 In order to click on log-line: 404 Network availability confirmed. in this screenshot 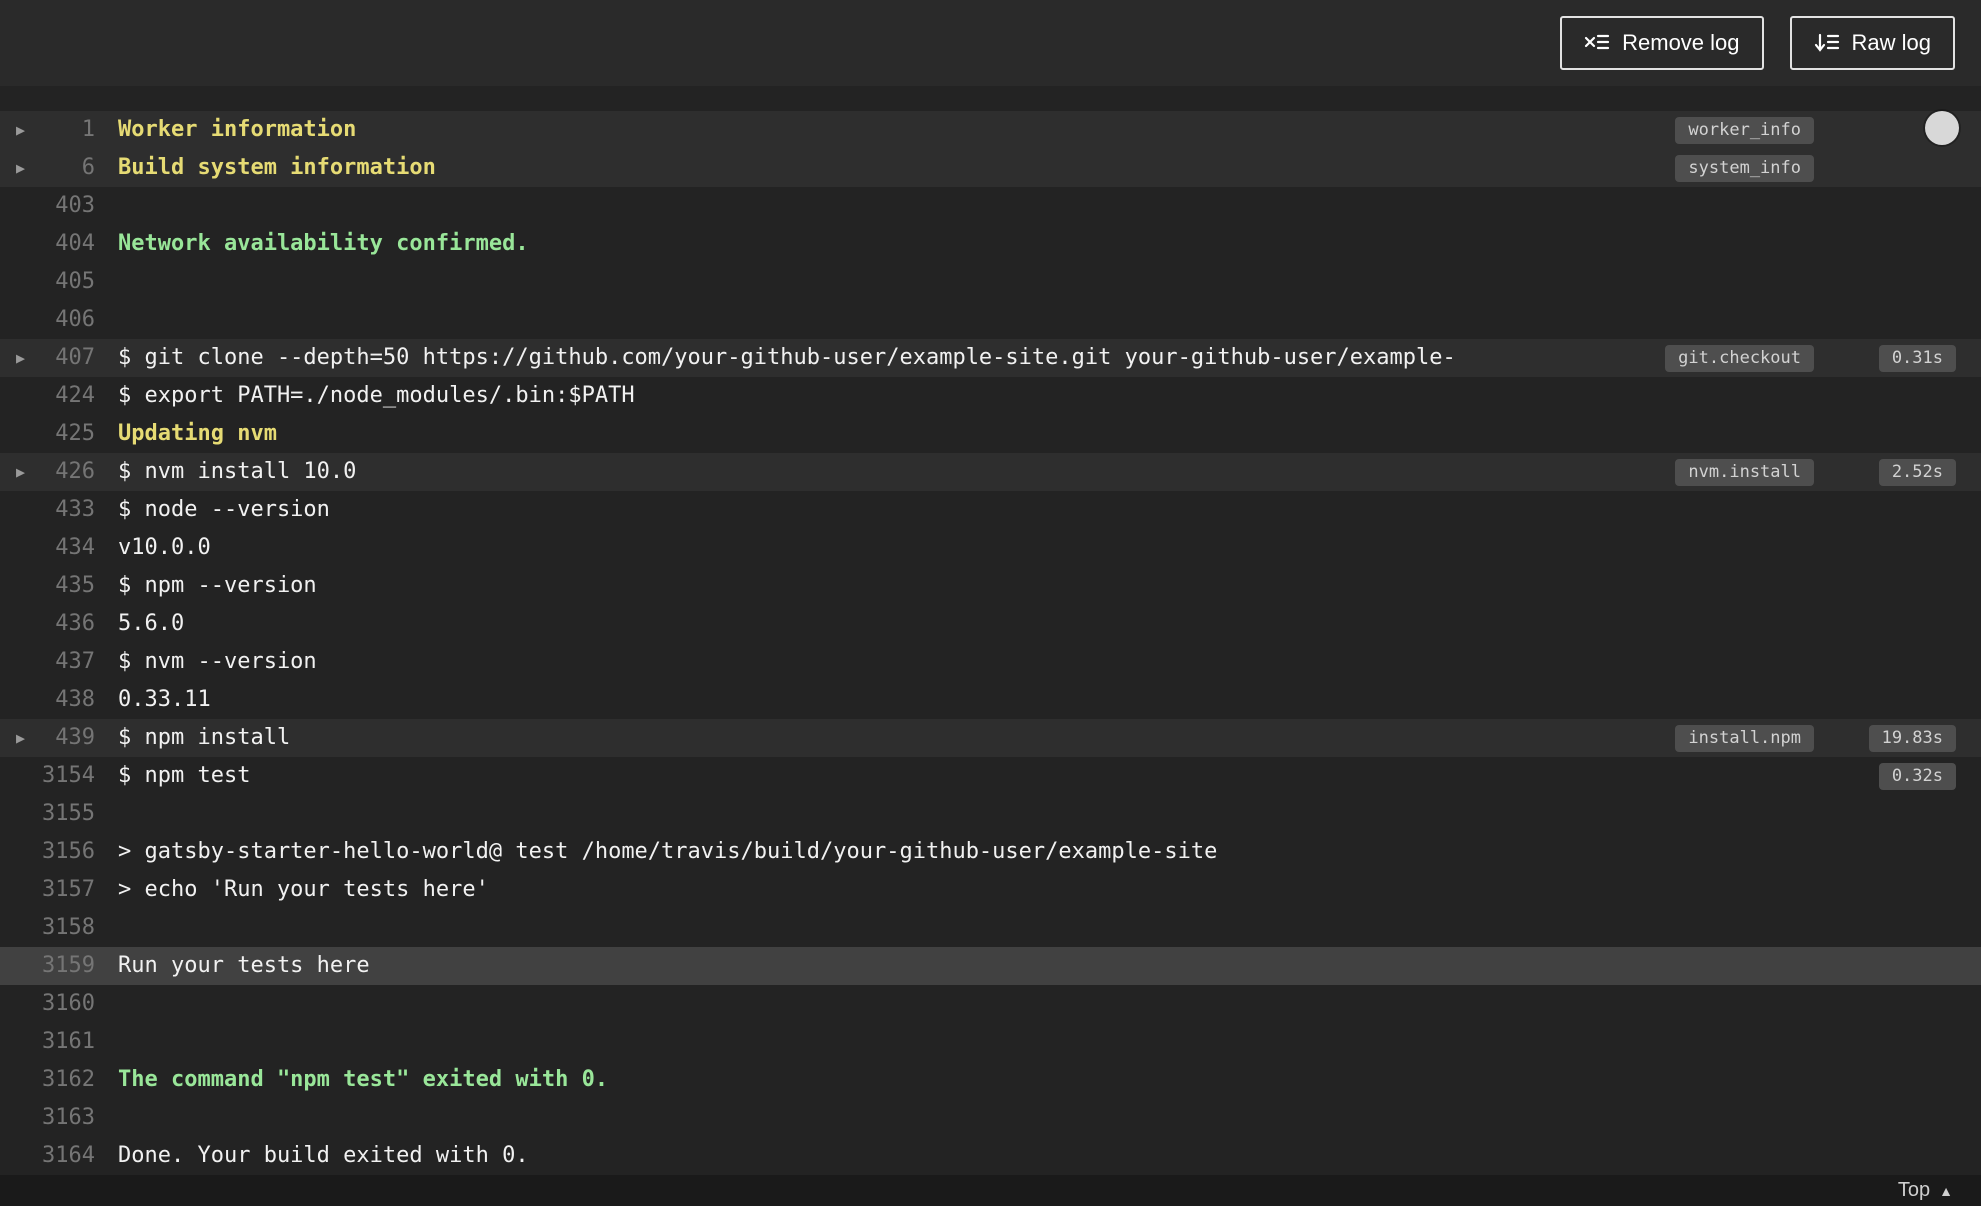, I will do `click(990, 244)`.